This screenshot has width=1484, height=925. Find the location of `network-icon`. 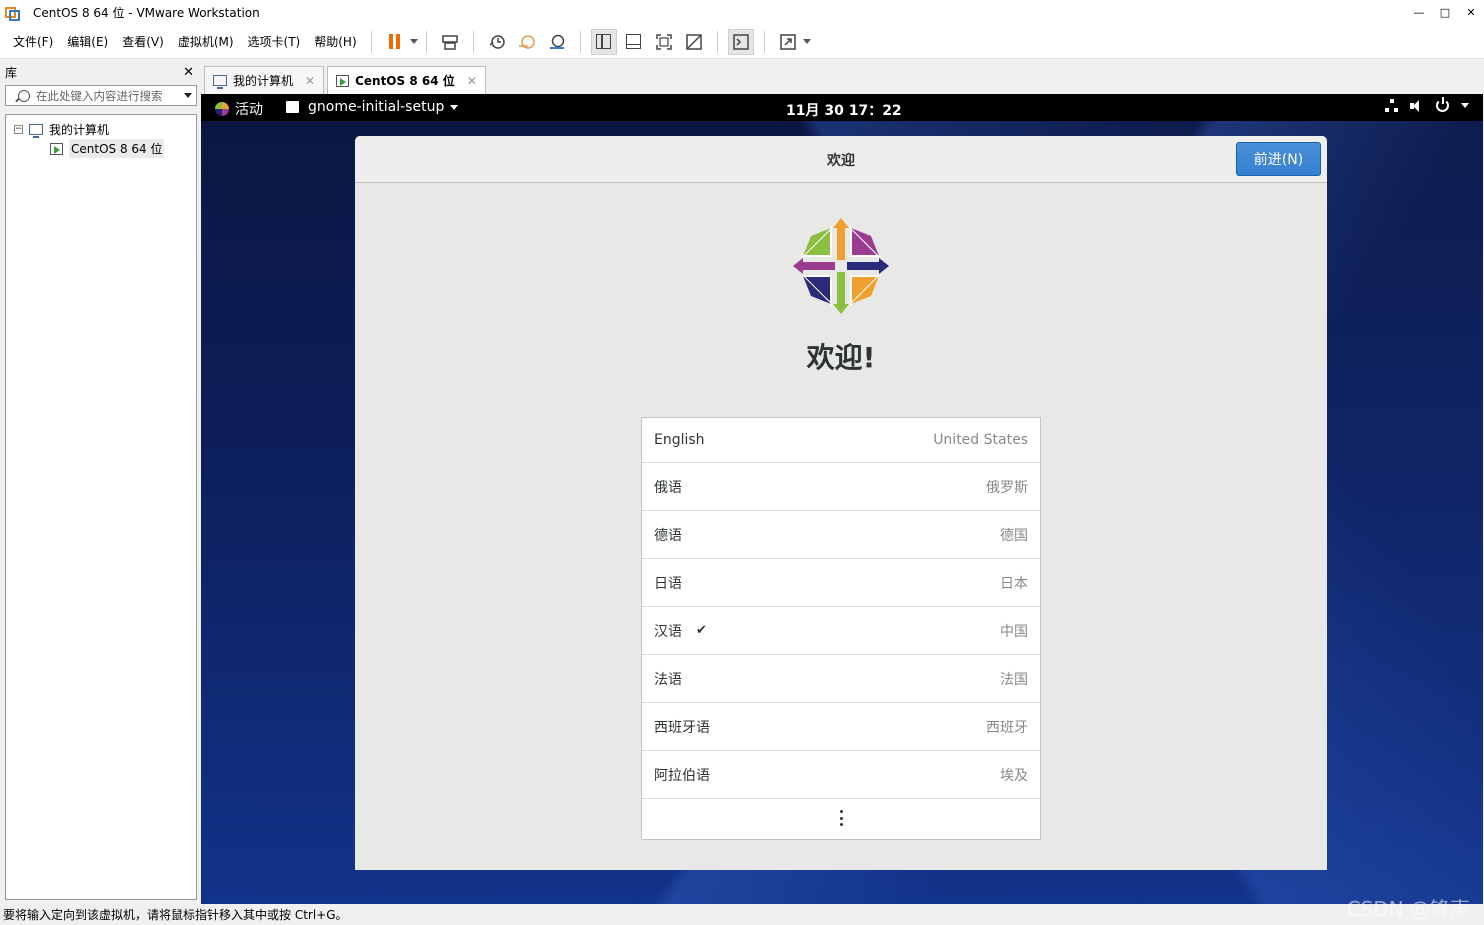

network-icon is located at coordinates (1391, 105).